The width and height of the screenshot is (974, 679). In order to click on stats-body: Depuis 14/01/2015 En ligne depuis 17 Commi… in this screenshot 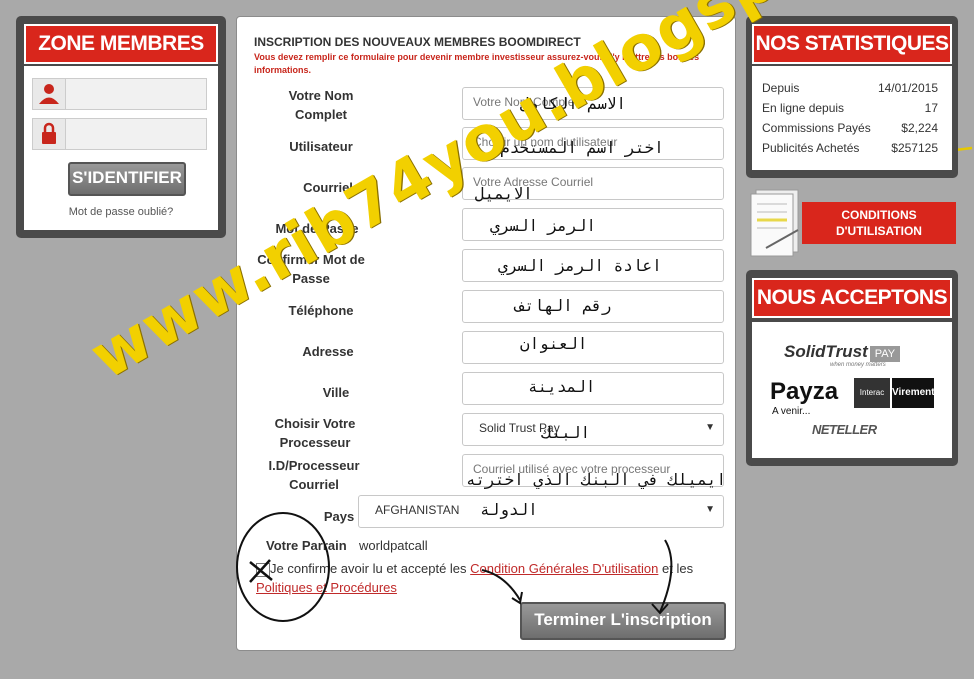, I will do `click(852, 118)`.